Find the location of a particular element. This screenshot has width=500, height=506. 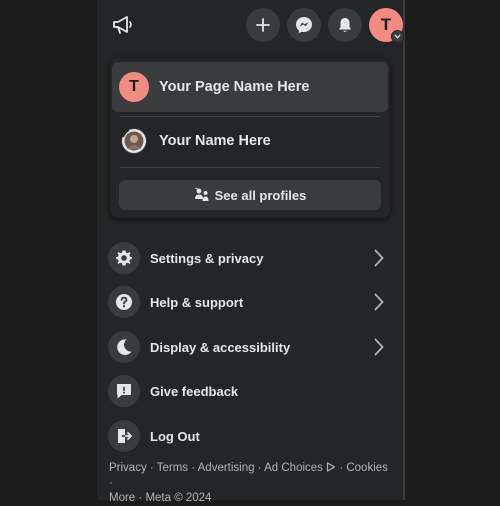

personal-avatar is located at coordinates (134, 141).